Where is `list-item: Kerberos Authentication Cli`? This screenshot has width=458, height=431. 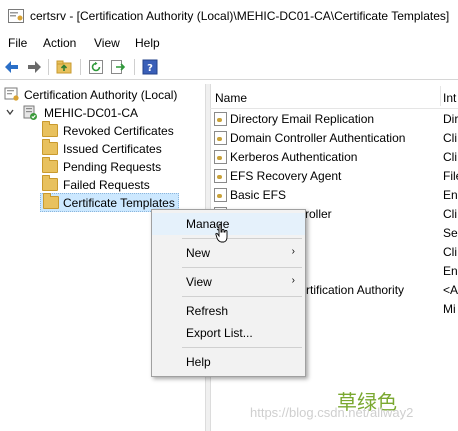
list-item: Kerberos Authentication Cli is located at coordinates (334, 157).